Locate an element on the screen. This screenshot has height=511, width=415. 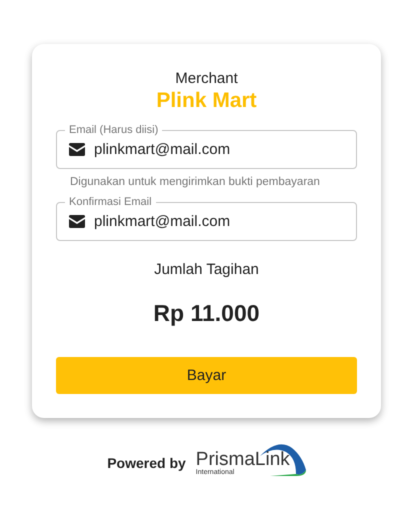
total-amount: Rp 11.000 is located at coordinates (206, 313).